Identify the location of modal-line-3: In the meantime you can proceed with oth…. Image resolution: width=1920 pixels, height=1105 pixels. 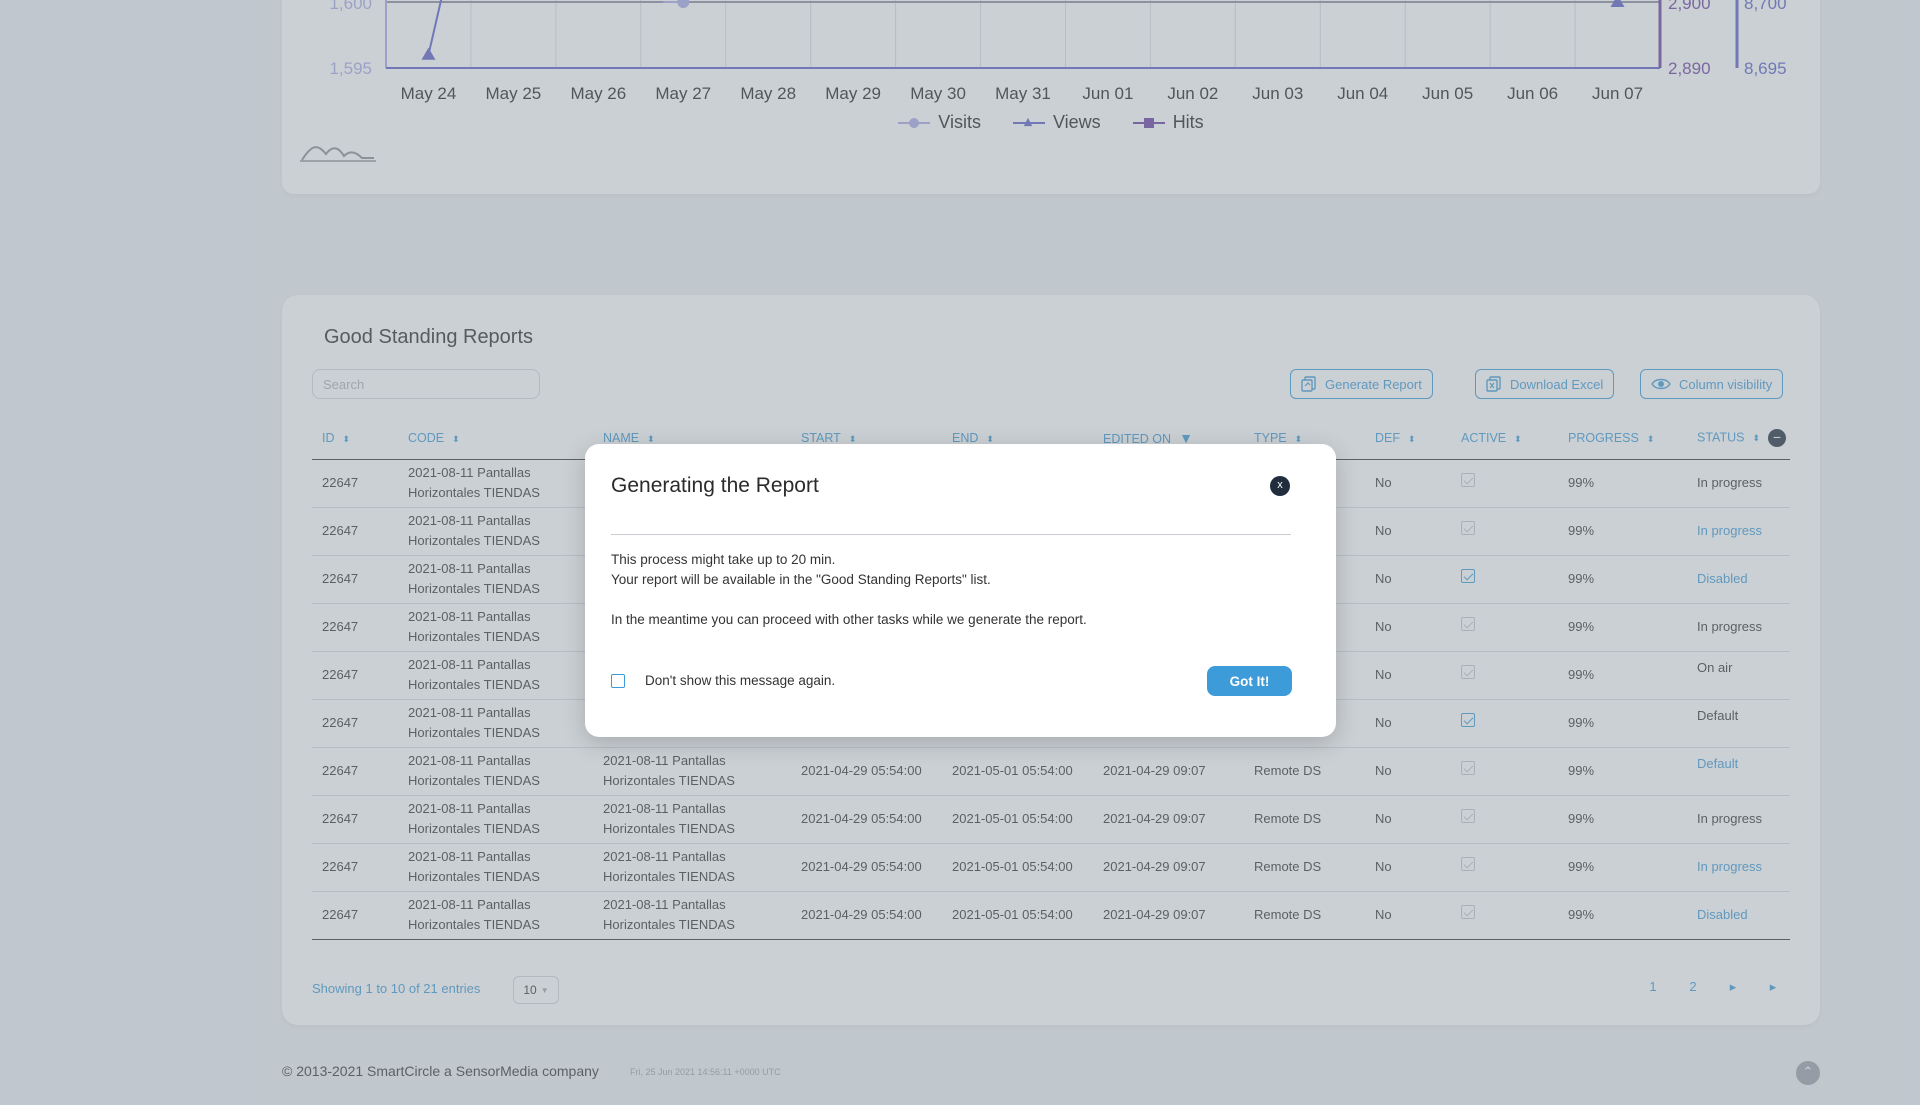
(849, 619).